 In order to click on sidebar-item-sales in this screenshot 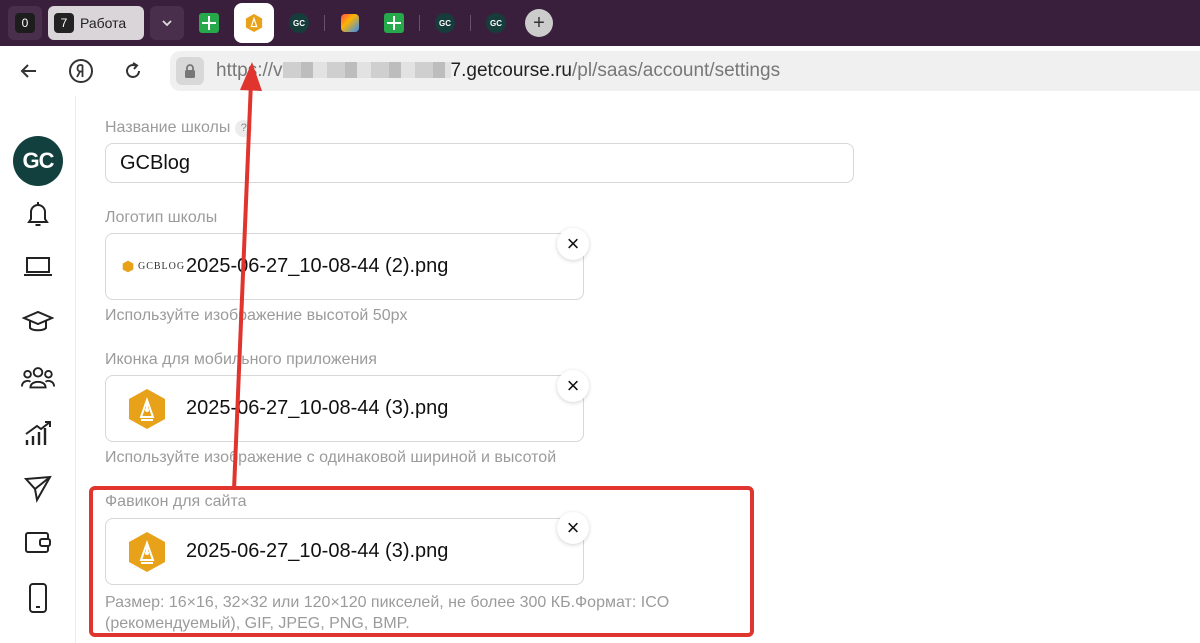, I will do `click(38, 434)`.